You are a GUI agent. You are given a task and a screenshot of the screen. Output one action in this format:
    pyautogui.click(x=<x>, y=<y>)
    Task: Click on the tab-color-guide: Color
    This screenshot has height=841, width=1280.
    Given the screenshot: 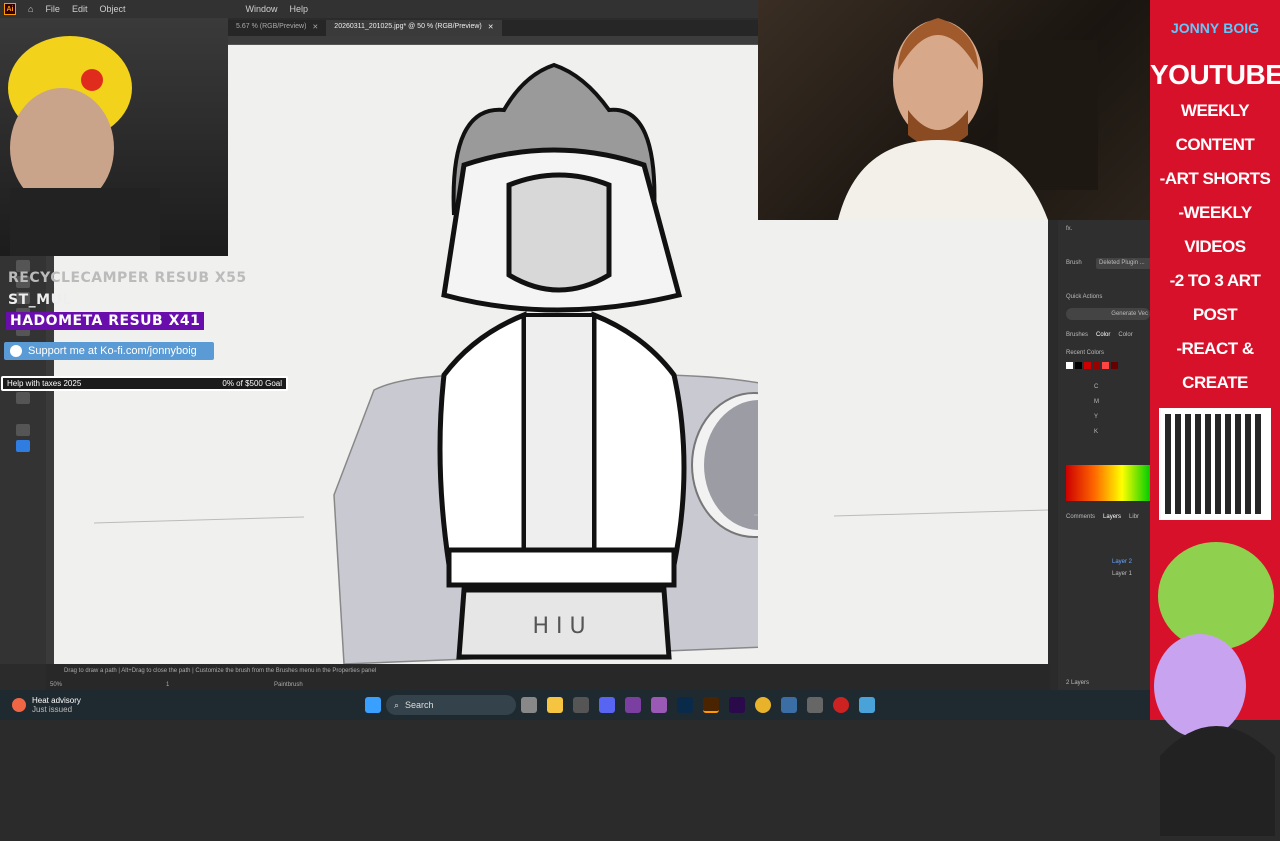 What is the action you would take?
    pyautogui.click(x=1125, y=335)
    